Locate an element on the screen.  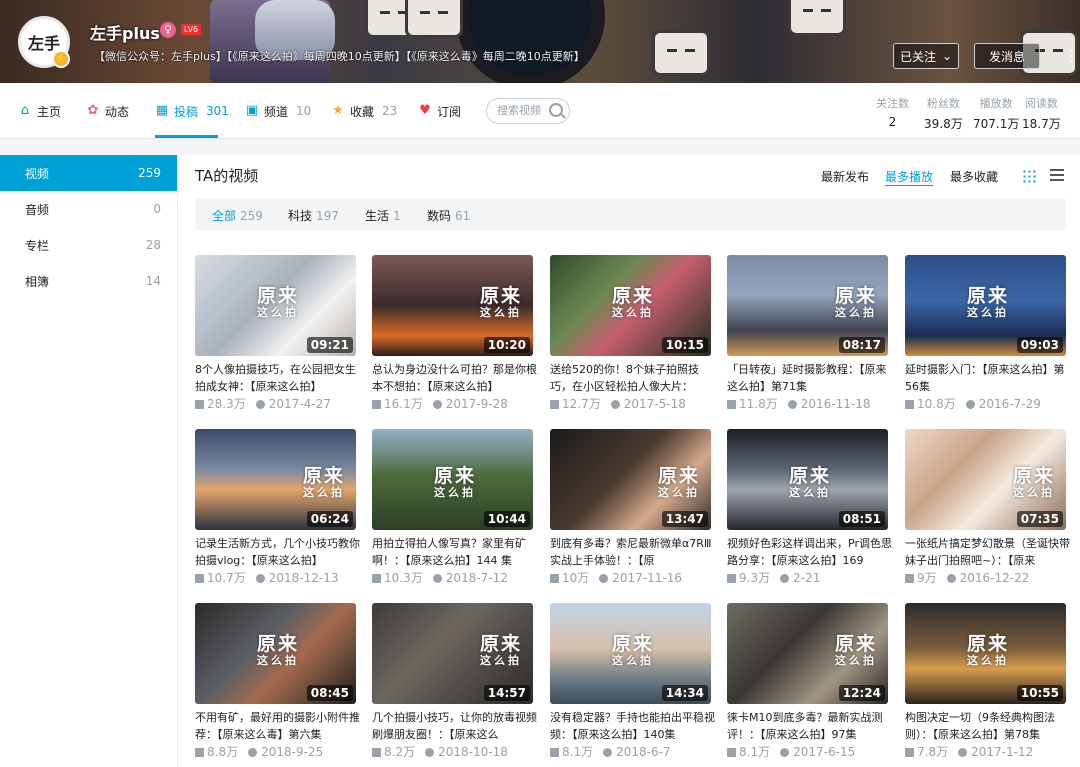
video-title: 不用有矿，最好用的摄影小附件推荐：【原来这么毒】第六集 is located at coordinates (277, 726).